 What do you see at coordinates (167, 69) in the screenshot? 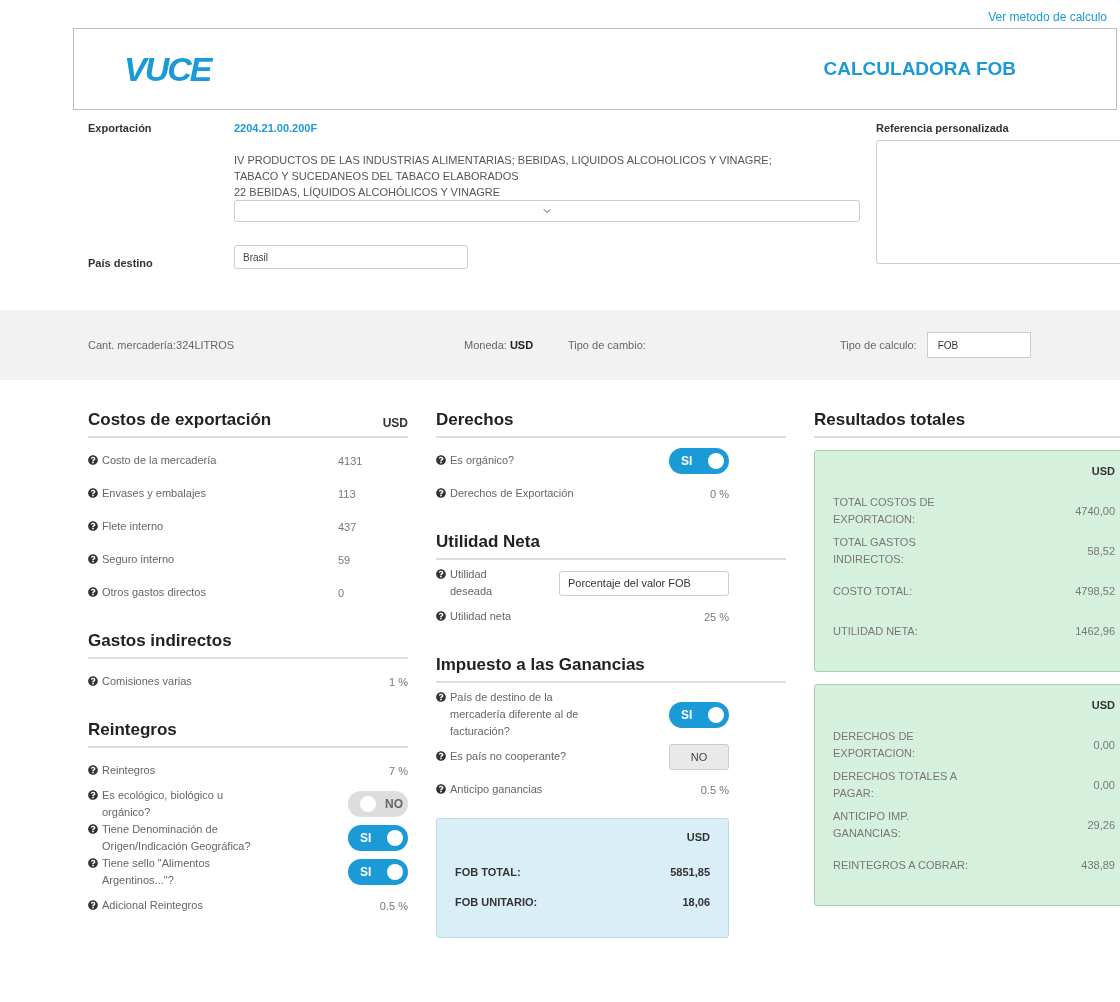
I see `logo: VUCE` at bounding box center [167, 69].